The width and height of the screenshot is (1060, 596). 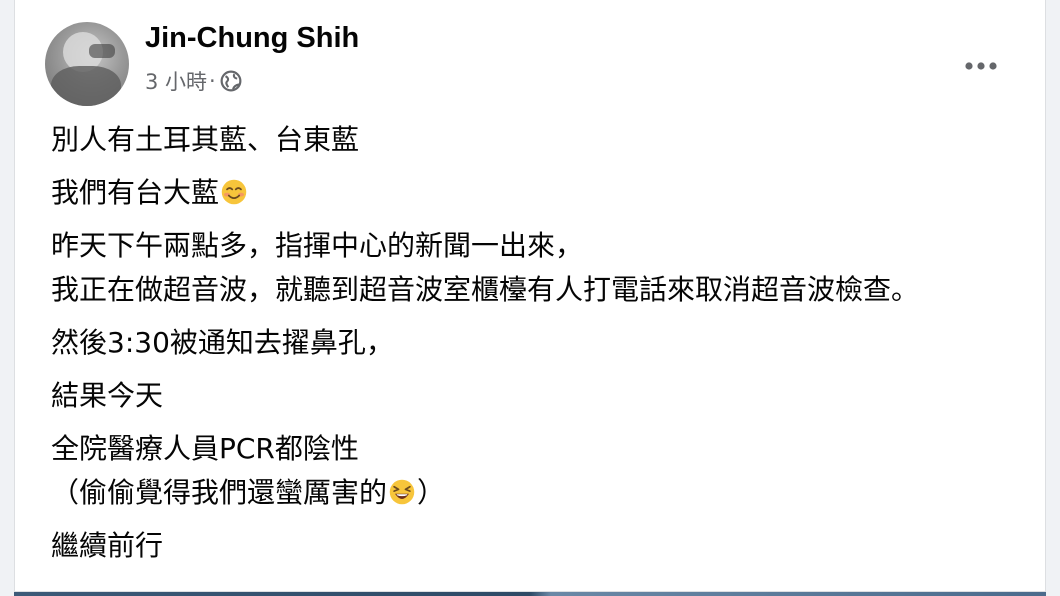 I want to click on more-horizontal-icon, so click(x=981, y=66).